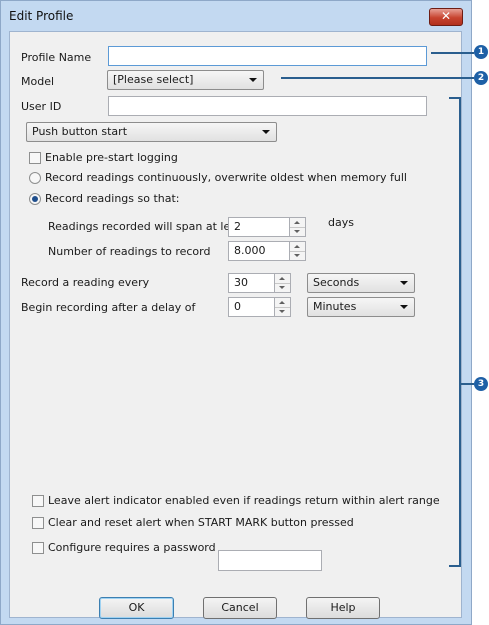 Image resolution: width=489 pixels, height=625 pixels. Describe the element at coordinates (56, 57) in the screenshot. I see `profile-name-label: Profile Name` at that location.